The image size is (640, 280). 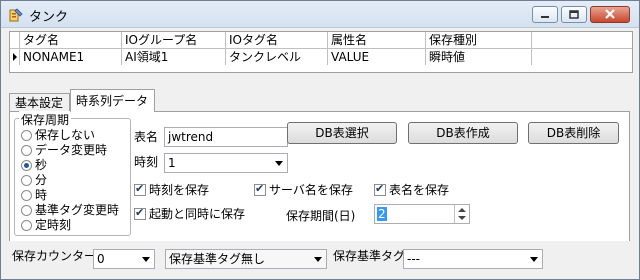 What do you see at coordinates (419, 190) in the screenshot?
I see `checkbox-label: 表名を保存` at bounding box center [419, 190].